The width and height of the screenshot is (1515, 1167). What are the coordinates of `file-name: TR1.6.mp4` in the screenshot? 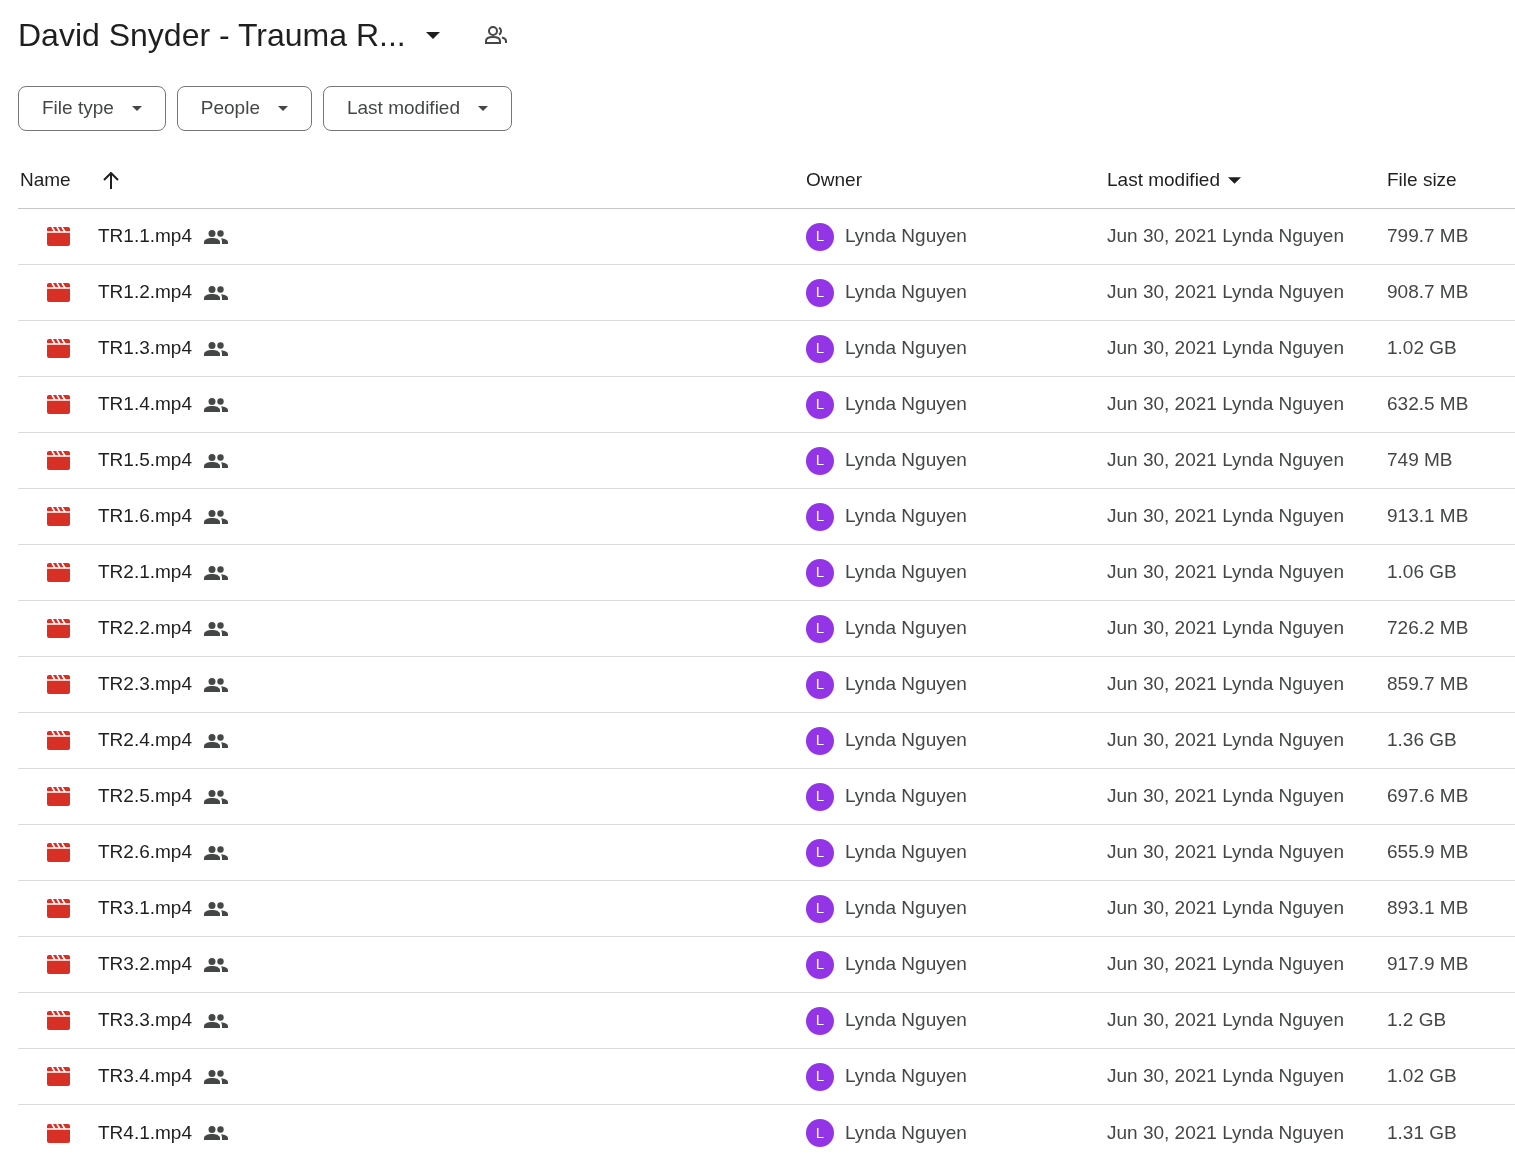 It's located at (145, 516).